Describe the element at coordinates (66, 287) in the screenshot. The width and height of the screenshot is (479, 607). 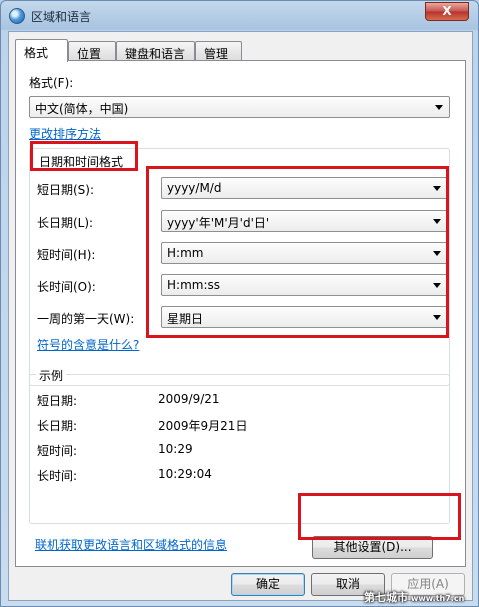
I see `long-time-label: 长时间(O):` at that location.